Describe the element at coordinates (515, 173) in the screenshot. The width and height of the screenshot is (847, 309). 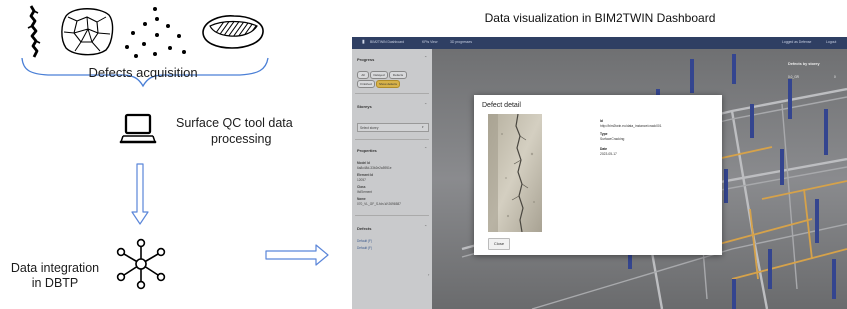
I see `defect-photo` at that location.